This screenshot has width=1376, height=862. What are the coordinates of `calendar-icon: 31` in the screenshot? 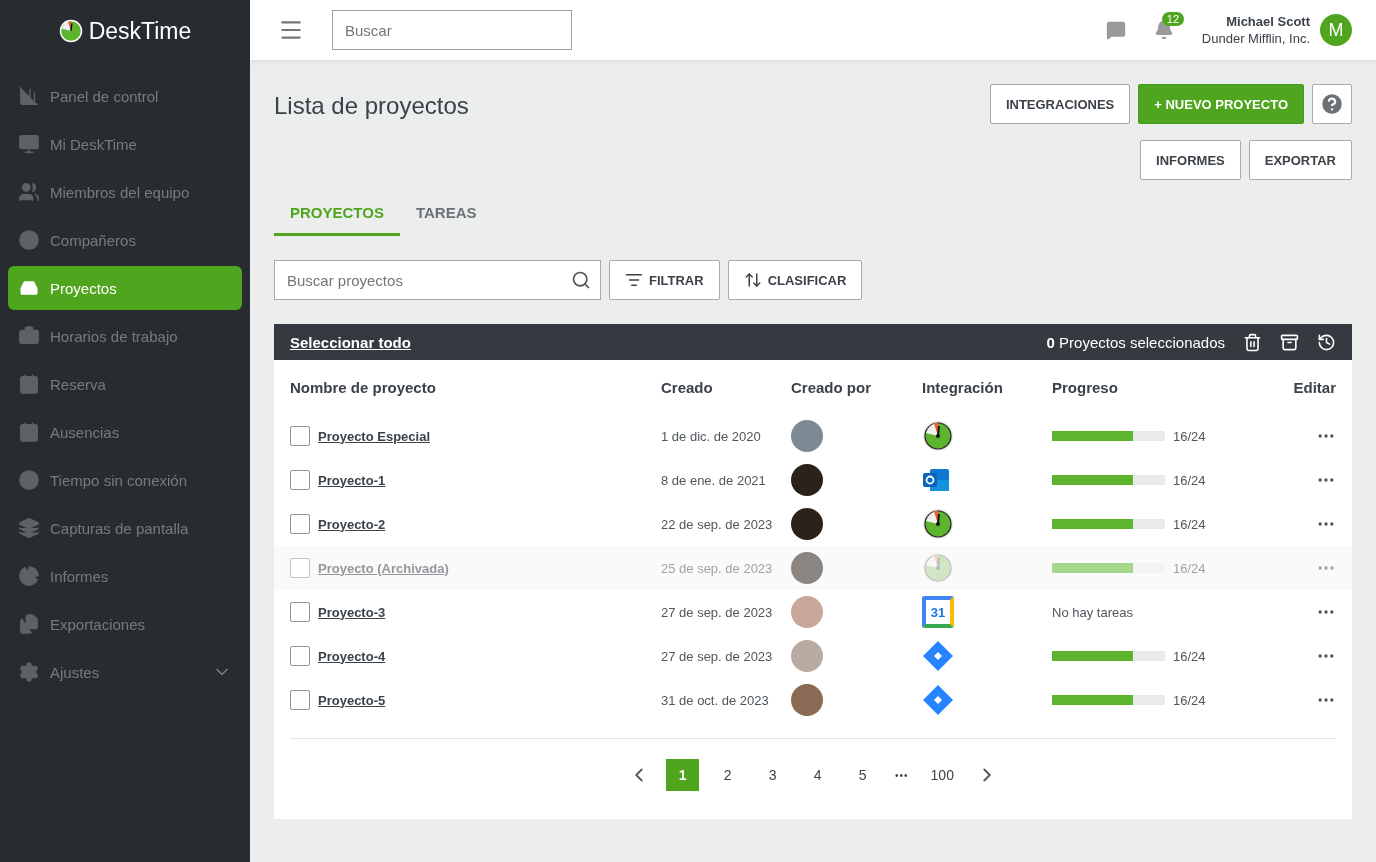 It's located at (938, 612).